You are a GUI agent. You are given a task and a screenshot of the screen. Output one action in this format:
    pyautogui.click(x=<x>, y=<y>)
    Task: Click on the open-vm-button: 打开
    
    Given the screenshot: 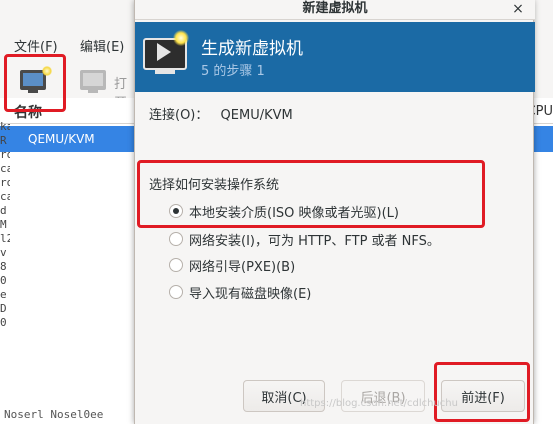 What is the action you would take?
    pyautogui.click(x=106, y=87)
    